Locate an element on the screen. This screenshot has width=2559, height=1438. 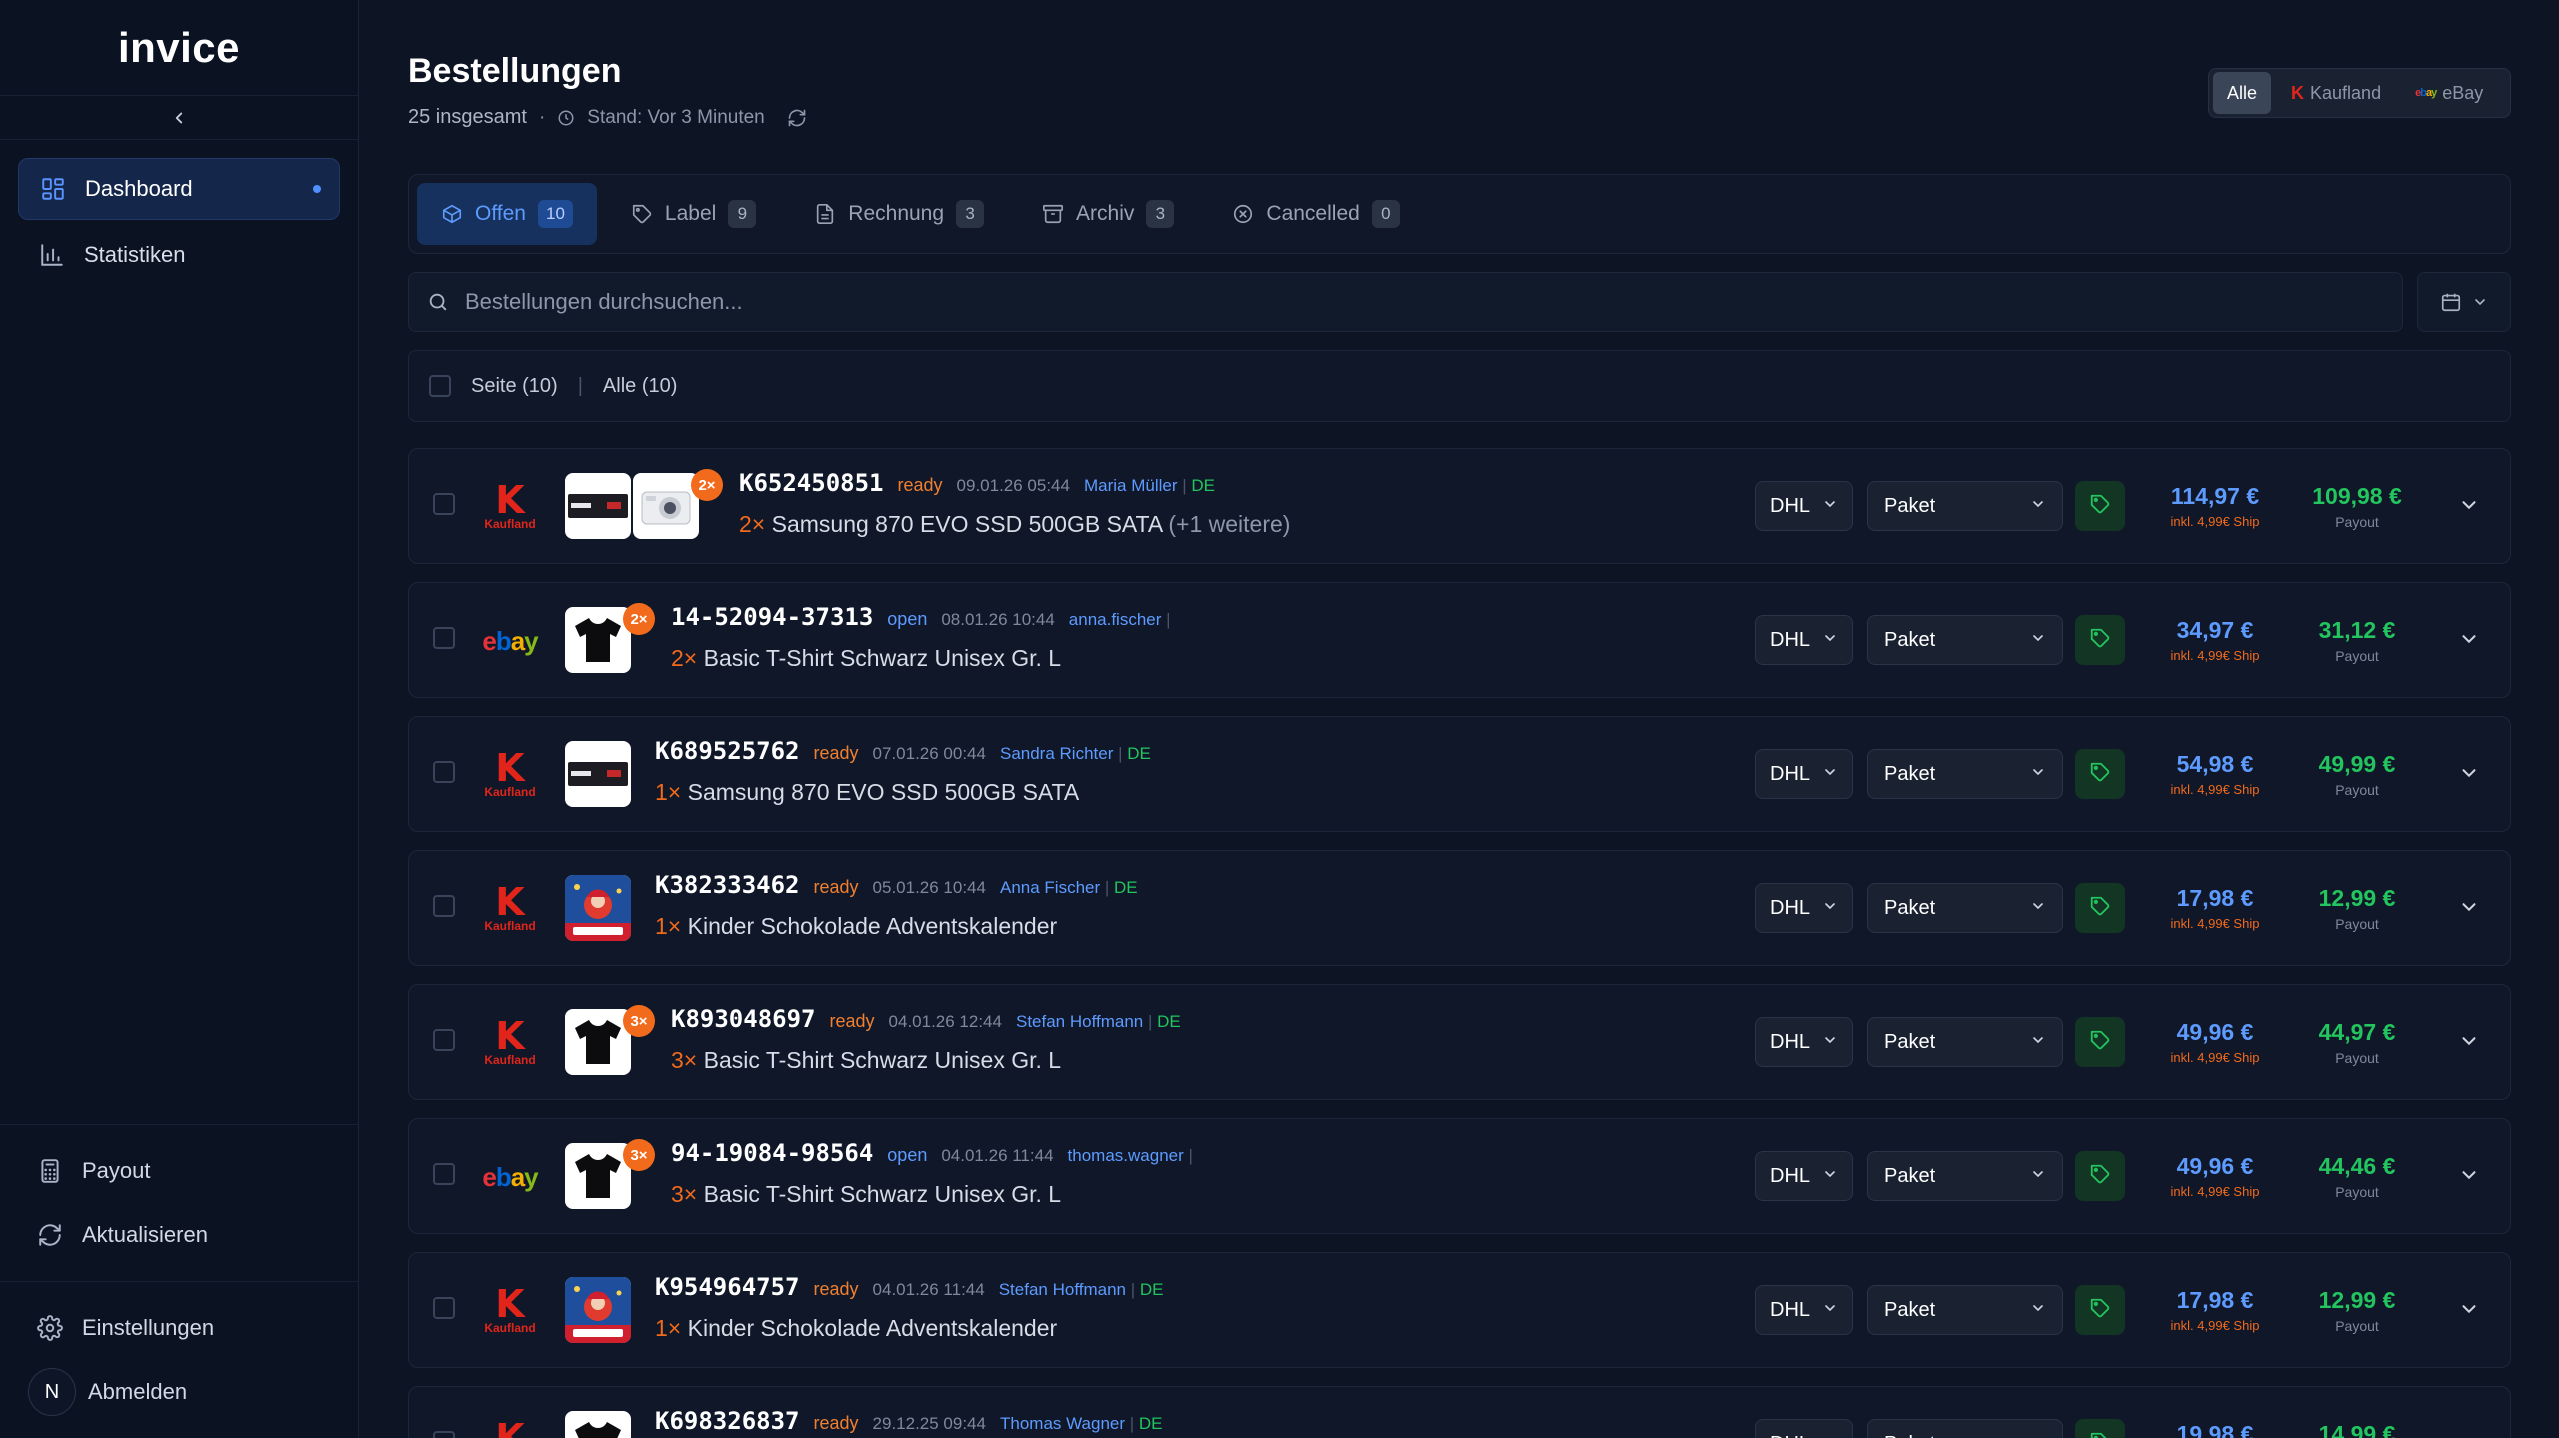
settings-button: Einstellungen is located at coordinates (179, 1328).